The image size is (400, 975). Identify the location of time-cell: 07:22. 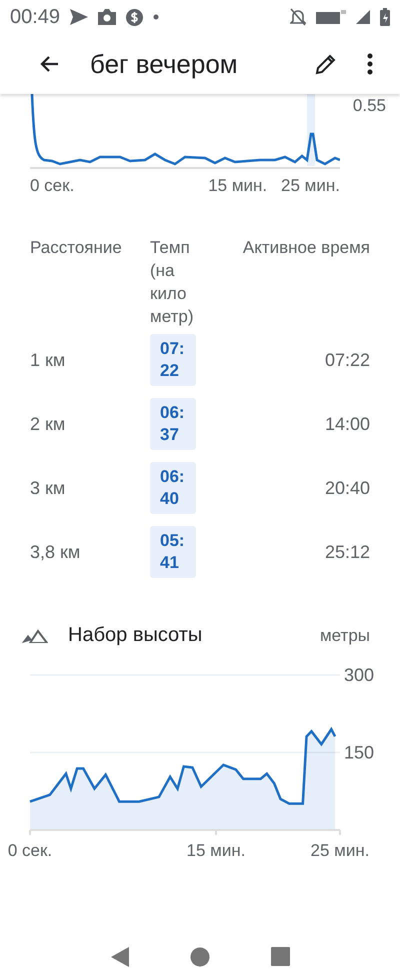
(347, 360).